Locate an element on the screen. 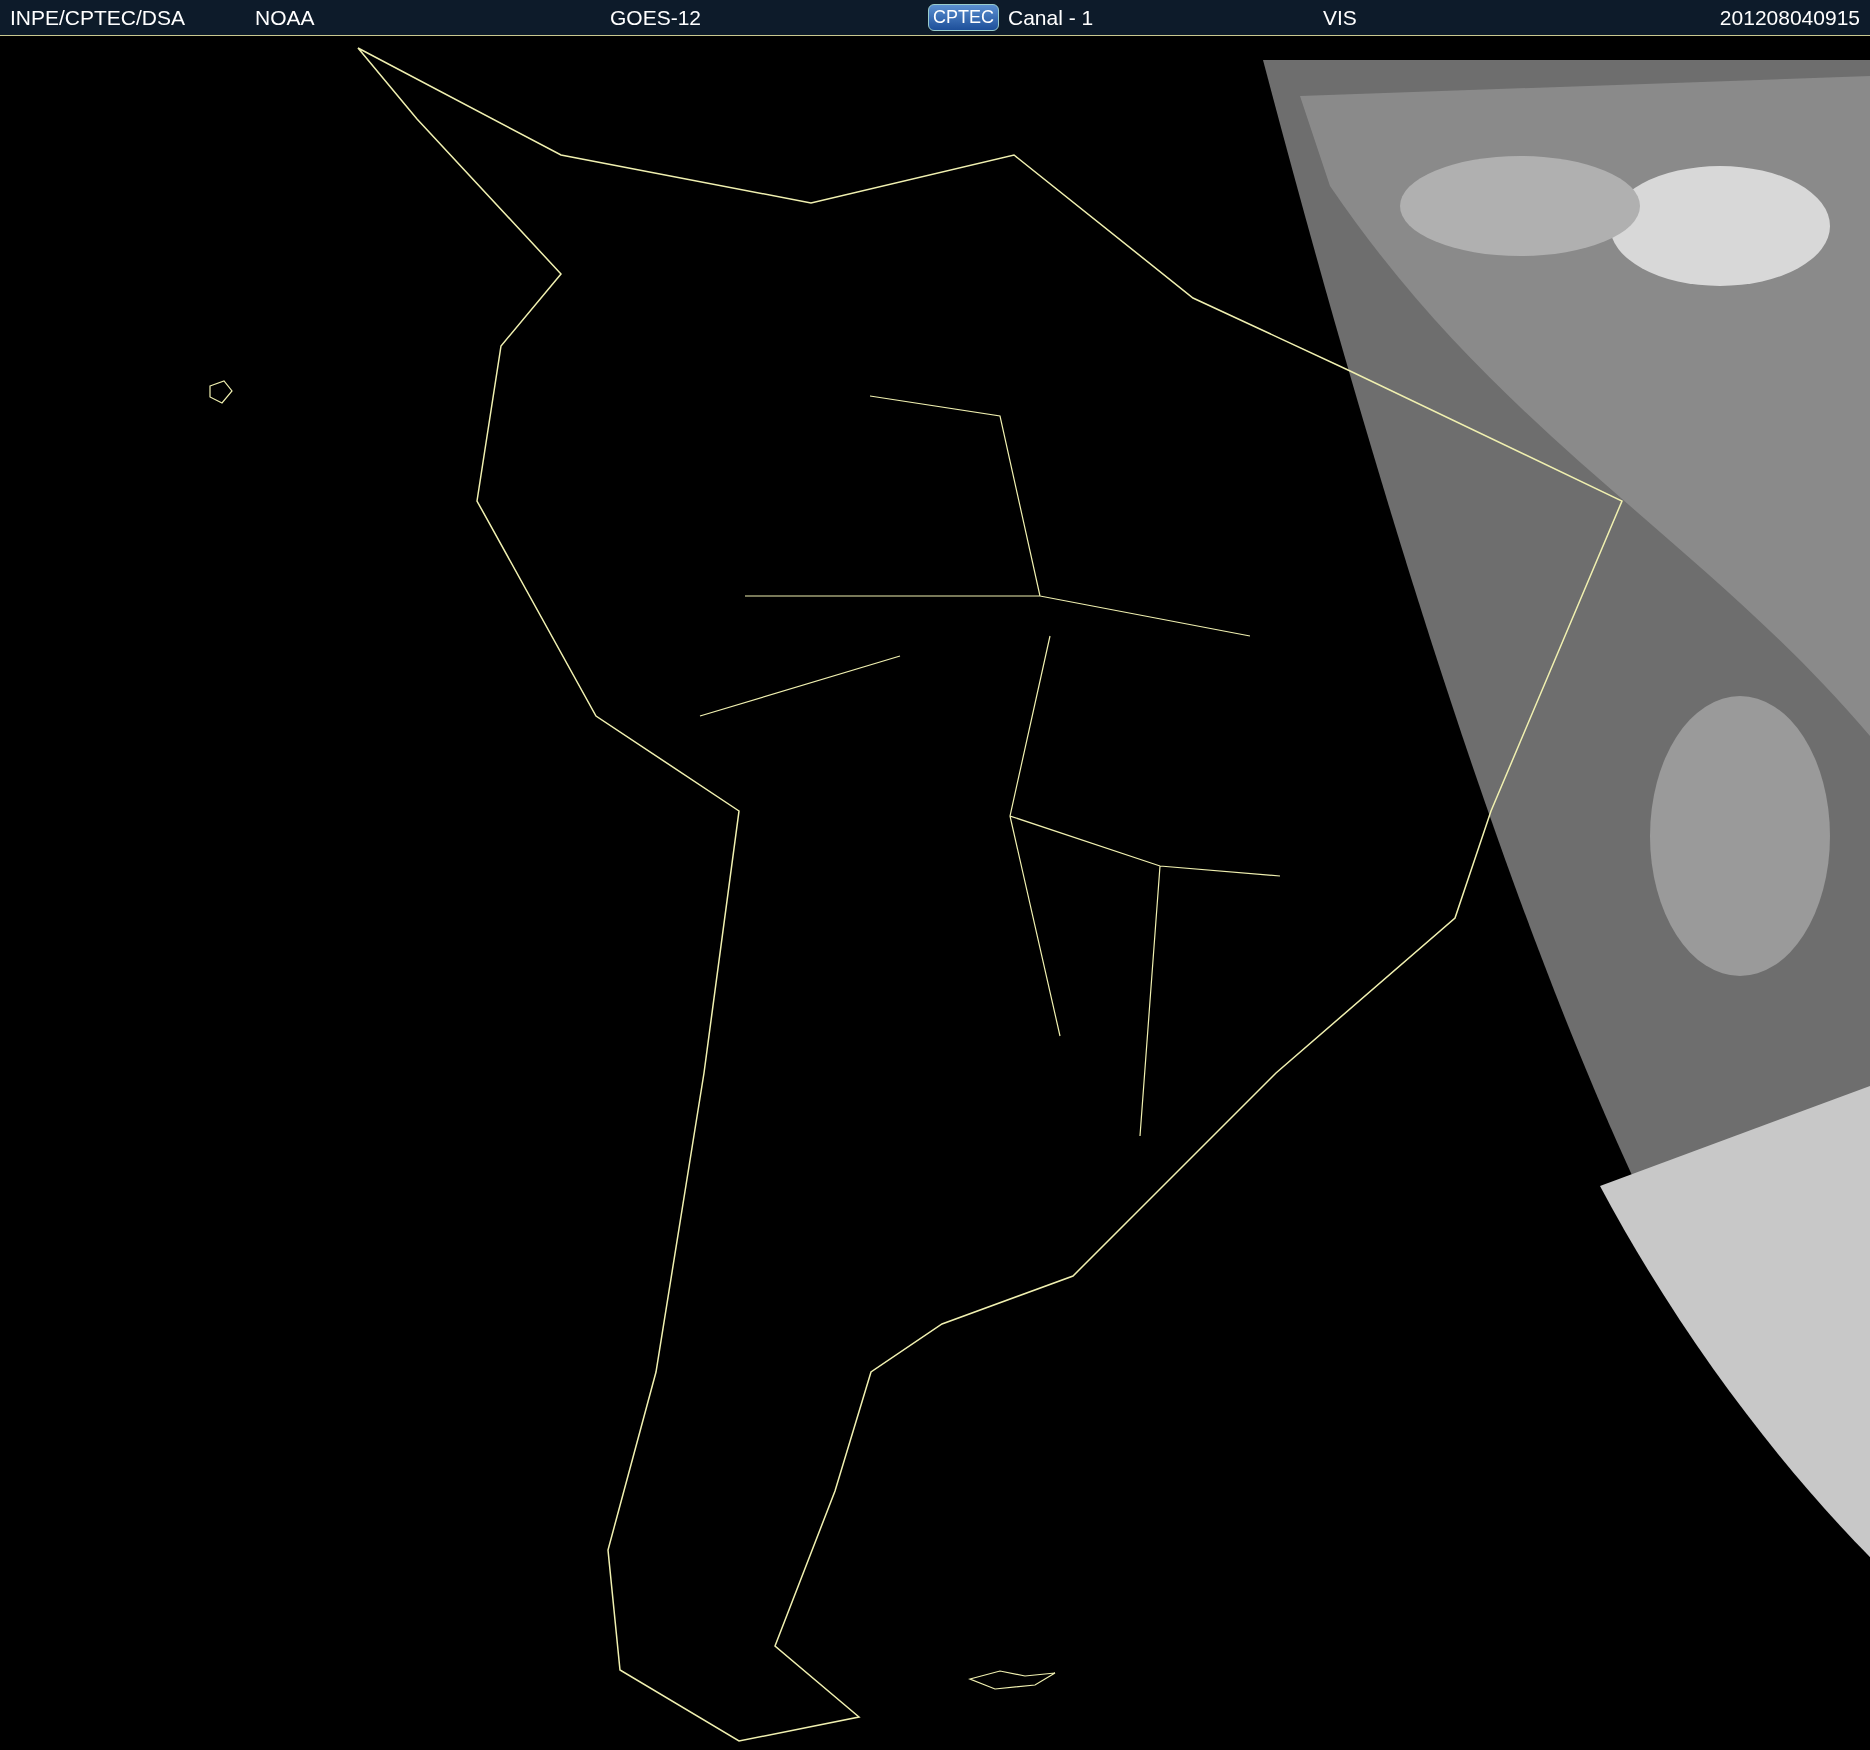 Image resolution: width=1870 pixels, height=1750 pixels. timestamp-label: 201208040915 is located at coordinates (1789, 17).